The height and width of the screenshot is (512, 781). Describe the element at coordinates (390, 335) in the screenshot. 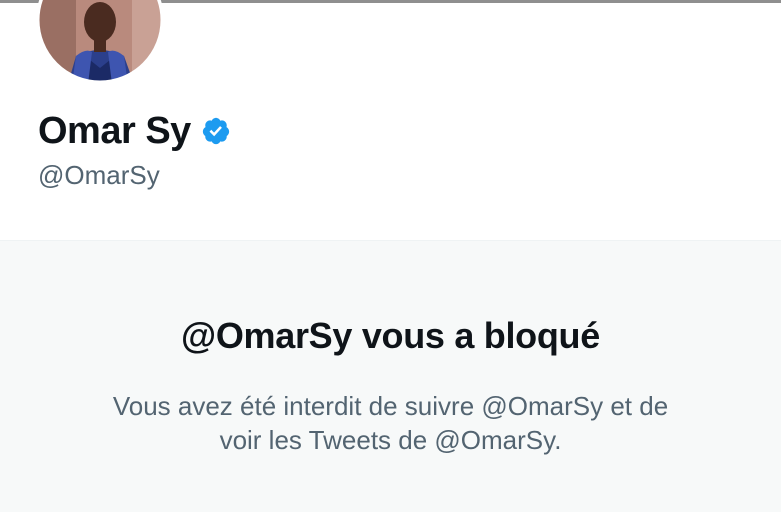

I see `blocked-title: @OmarSy vous a bloqué` at that location.